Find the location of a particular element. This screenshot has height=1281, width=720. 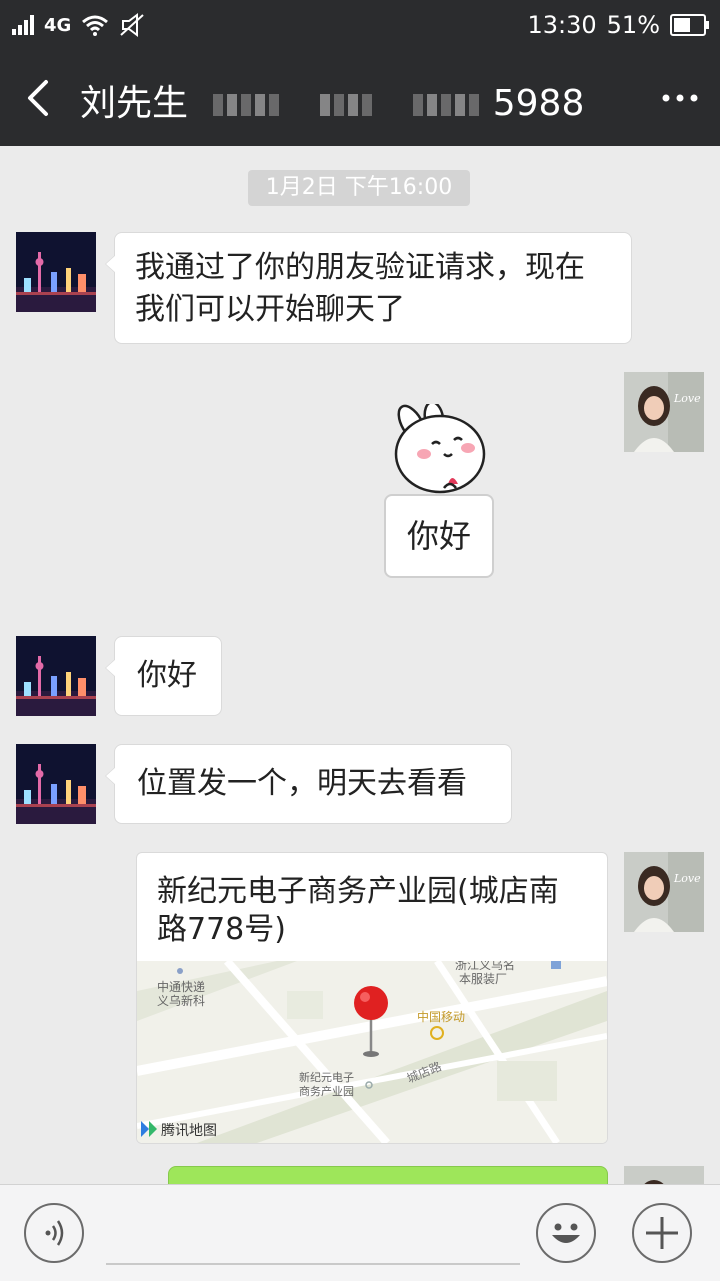

plus-icon is located at coordinates (662, 1233).